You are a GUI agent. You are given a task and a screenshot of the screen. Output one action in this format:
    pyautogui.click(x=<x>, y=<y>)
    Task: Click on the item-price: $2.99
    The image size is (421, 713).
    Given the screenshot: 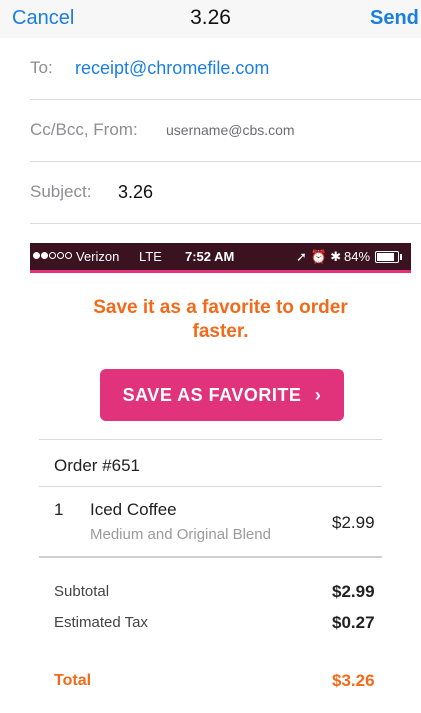 What is the action you would take?
    pyautogui.click(x=353, y=522)
    